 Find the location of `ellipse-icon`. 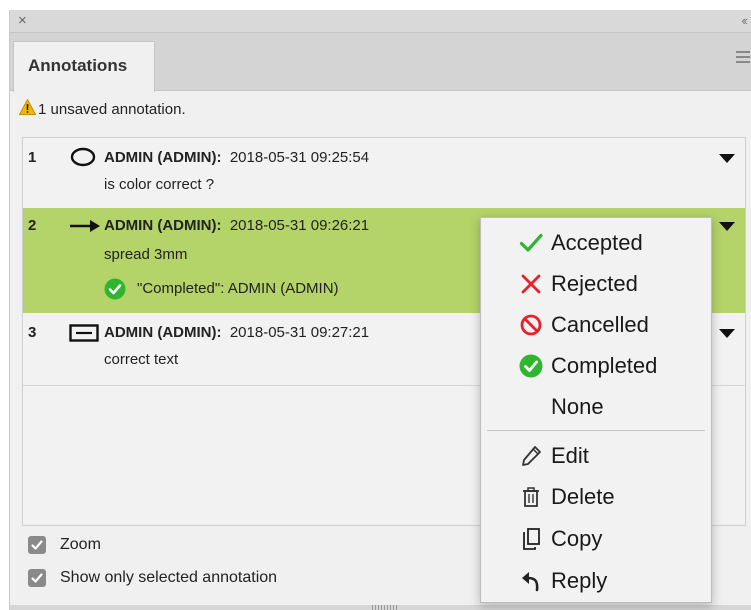

ellipse-icon is located at coordinates (83, 157).